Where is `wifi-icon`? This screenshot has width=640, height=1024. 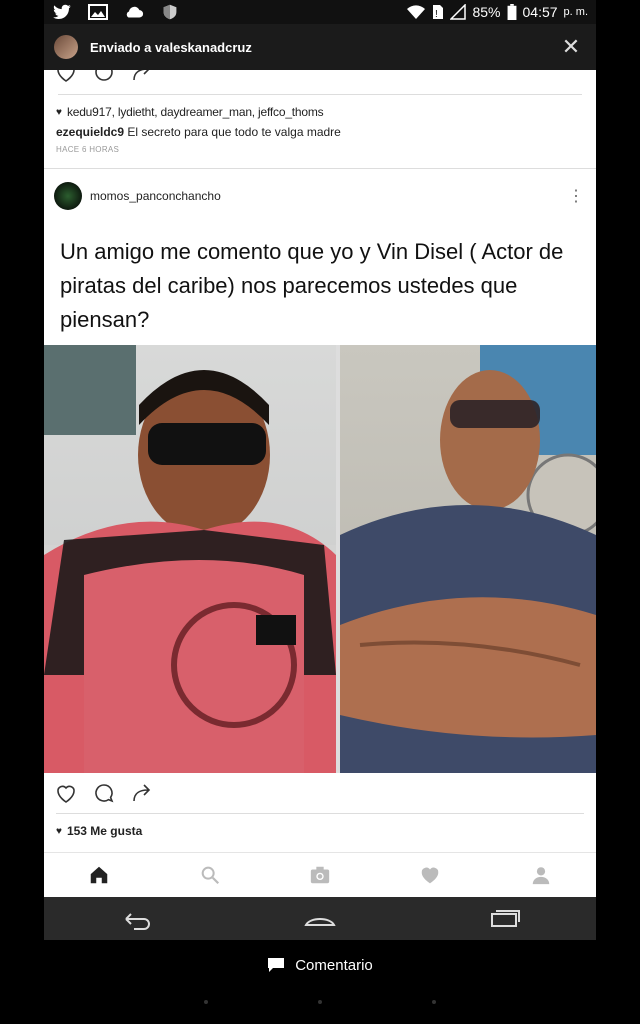 wifi-icon is located at coordinates (416, 12).